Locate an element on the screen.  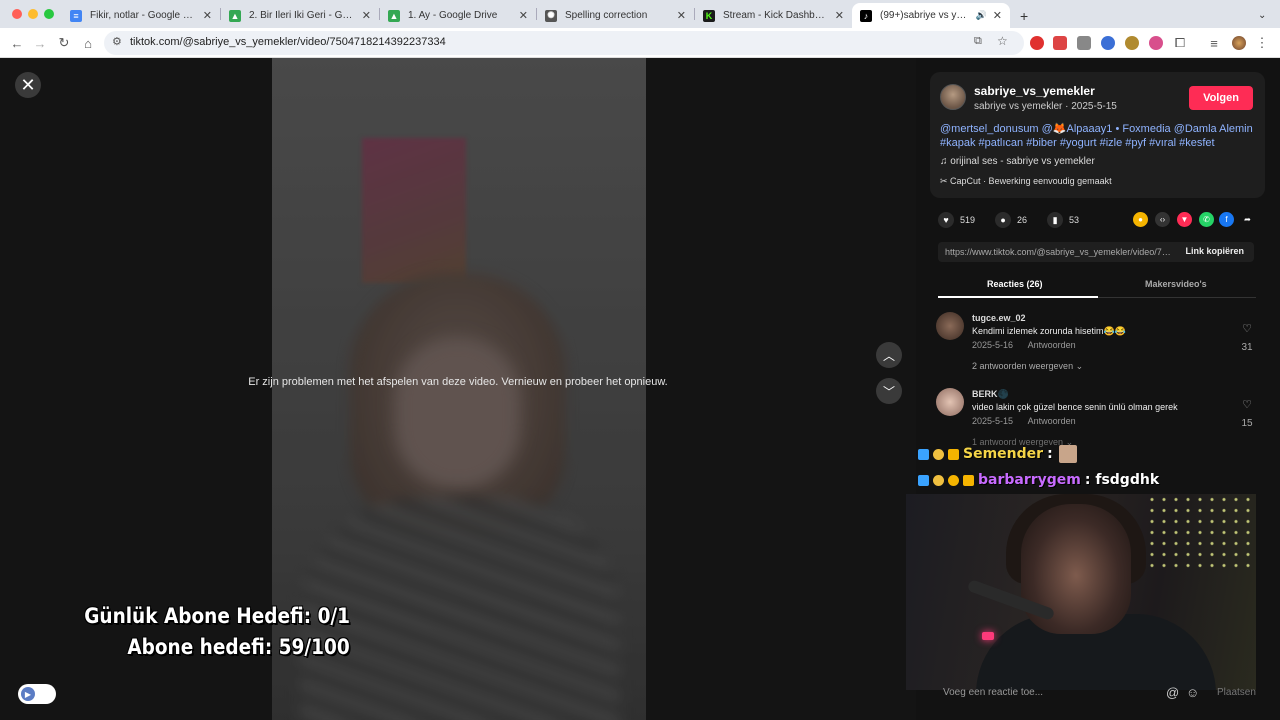
share-arrow-icon: ➦ is located at coordinates (1247, 219).